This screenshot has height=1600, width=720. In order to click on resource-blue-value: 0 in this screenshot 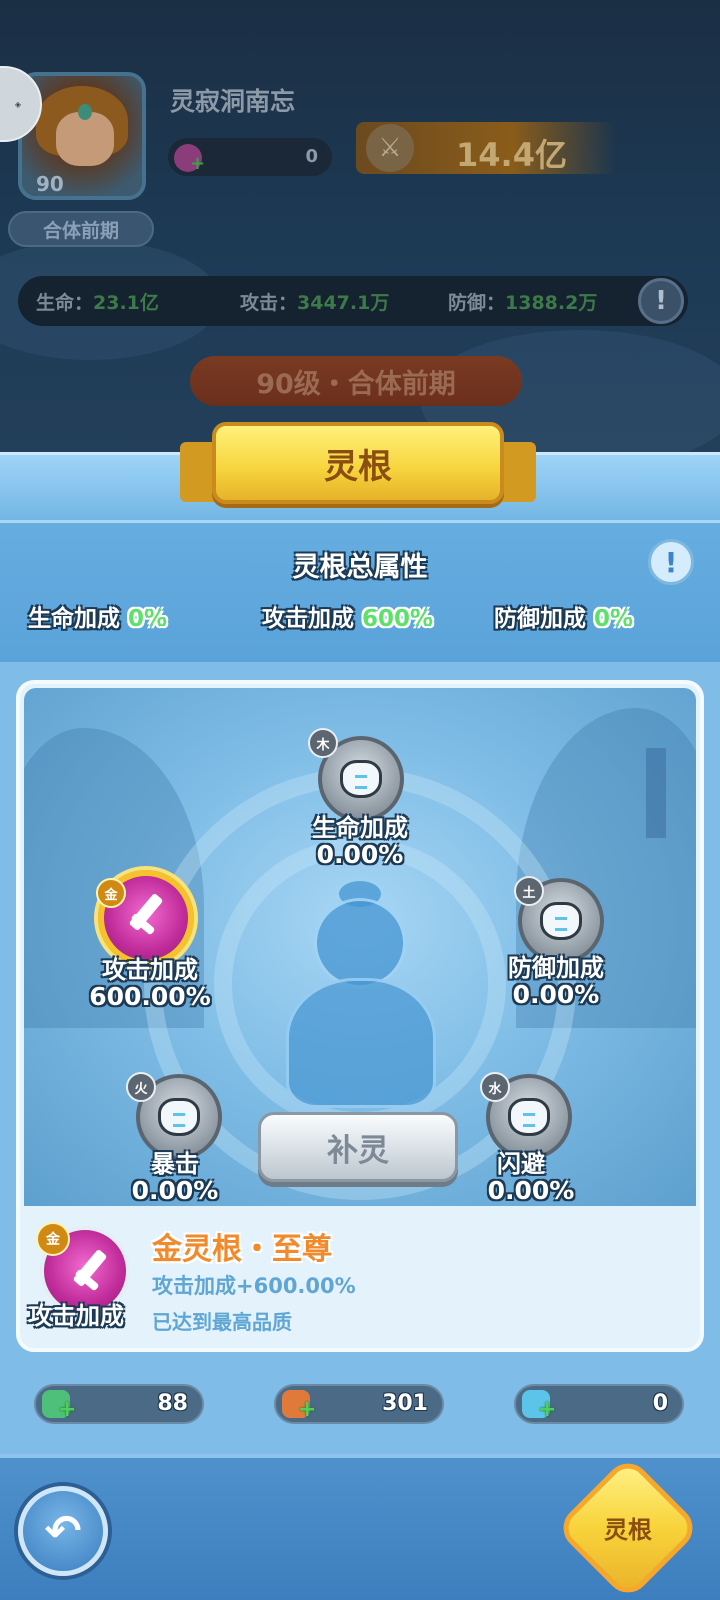, I will do `click(660, 1403)`.